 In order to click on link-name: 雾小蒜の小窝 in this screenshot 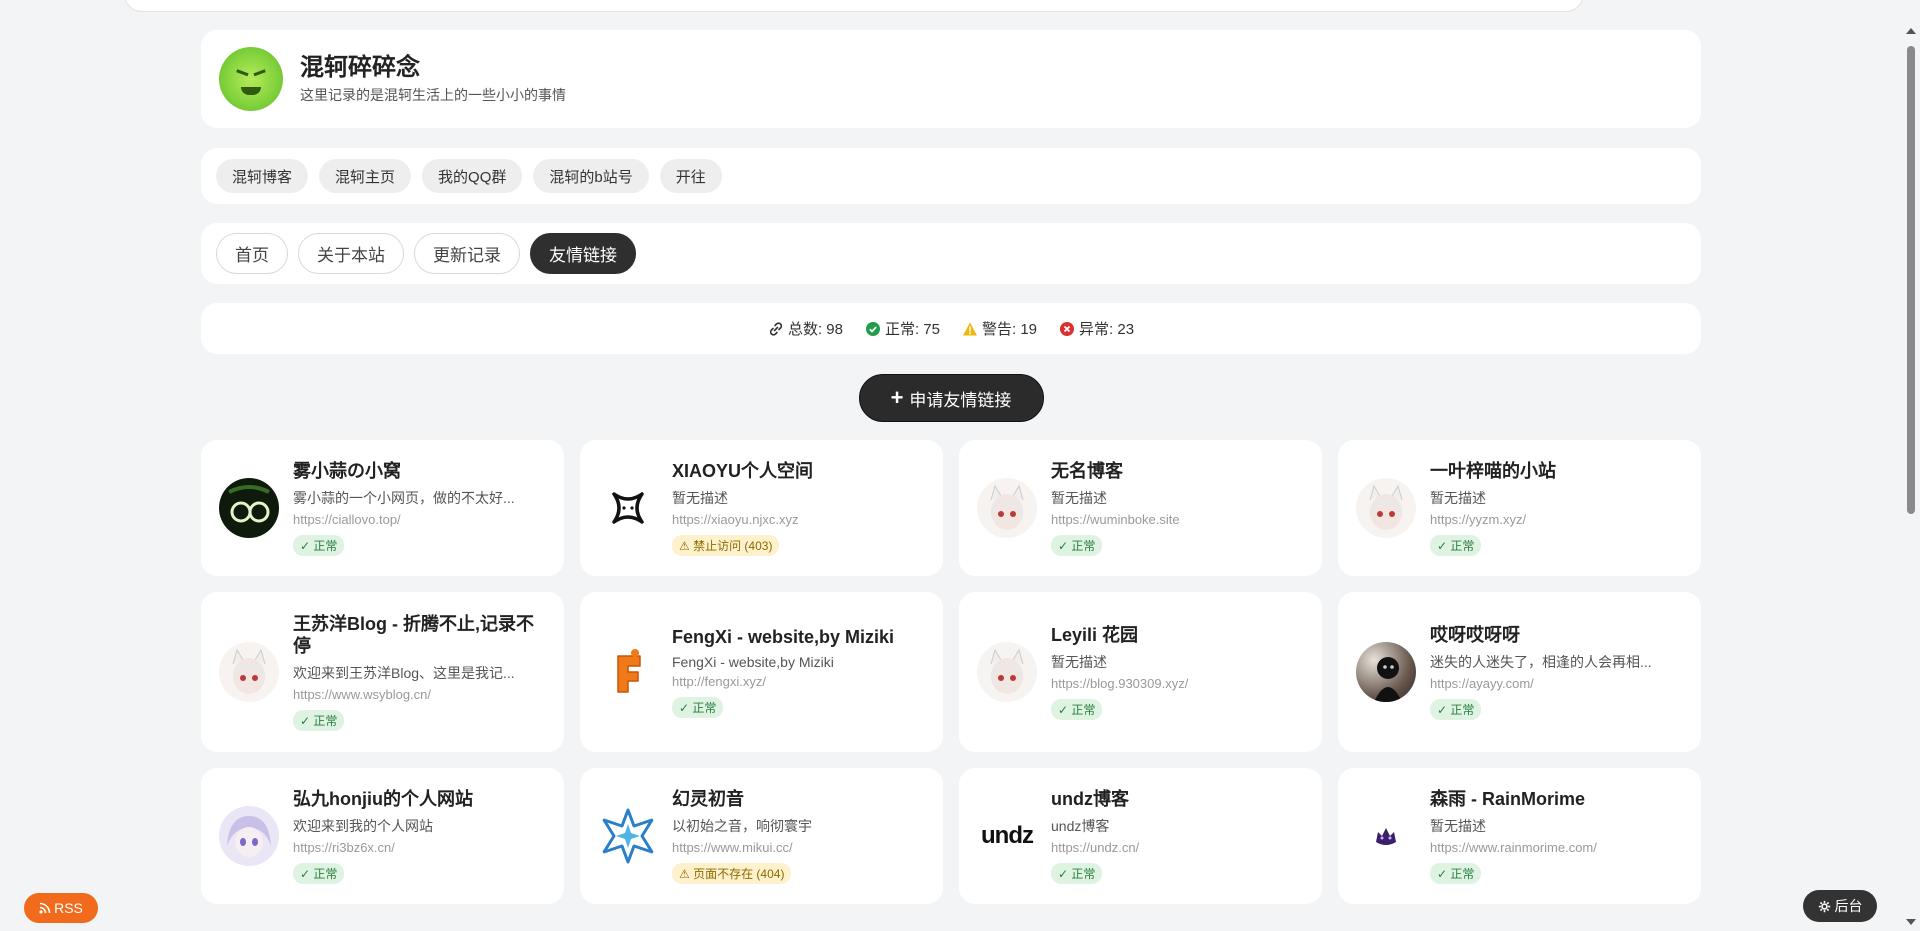, I will do `click(420, 471)`.